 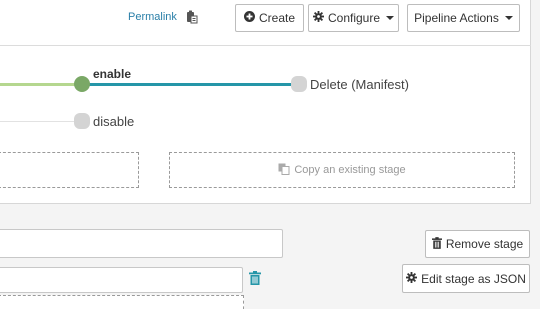 What do you see at coordinates (82, 84) in the screenshot?
I see `graph-node-enable` at bounding box center [82, 84].